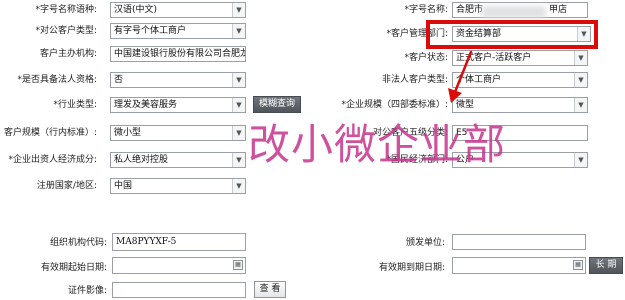 Image resolution: width=625 pixels, height=300 pixels. Describe the element at coordinates (519, 242) in the screenshot. I see `issuing-unit-field` at that location.